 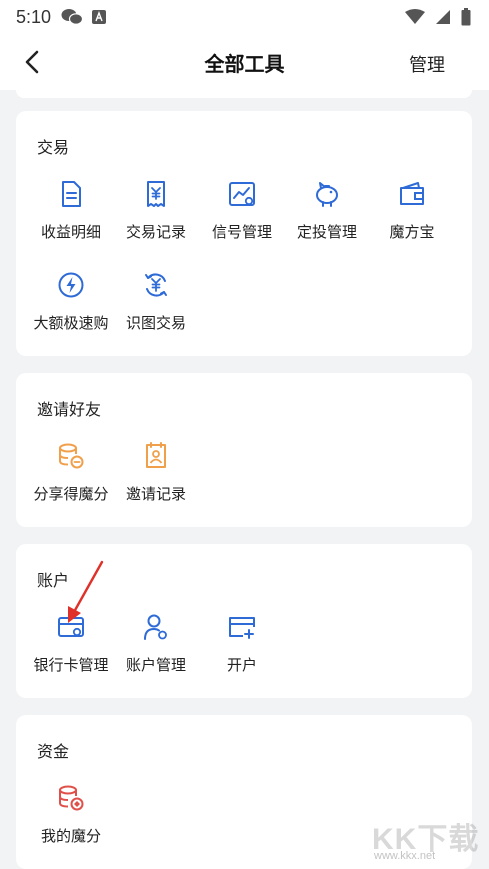 What do you see at coordinates (71, 194) in the screenshot?
I see `document-icon` at bounding box center [71, 194].